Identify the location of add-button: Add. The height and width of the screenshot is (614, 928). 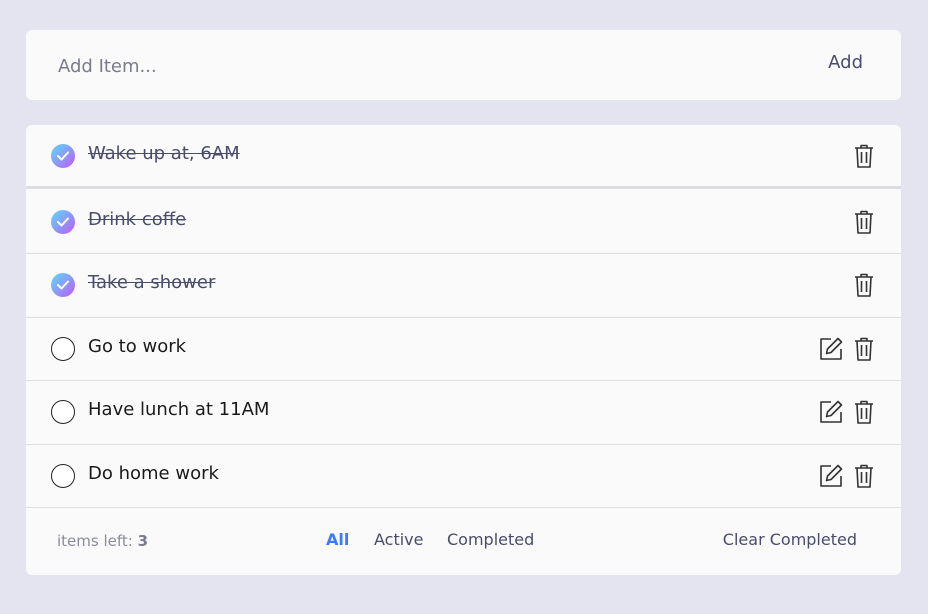
(845, 62).